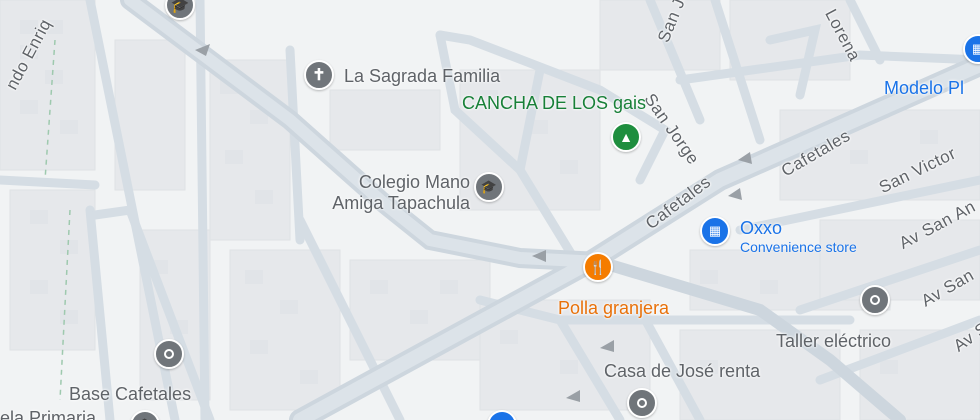 The image size is (980, 420). I want to click on poi-casa-jose-label: Casa de José renta, so click(682, 371).